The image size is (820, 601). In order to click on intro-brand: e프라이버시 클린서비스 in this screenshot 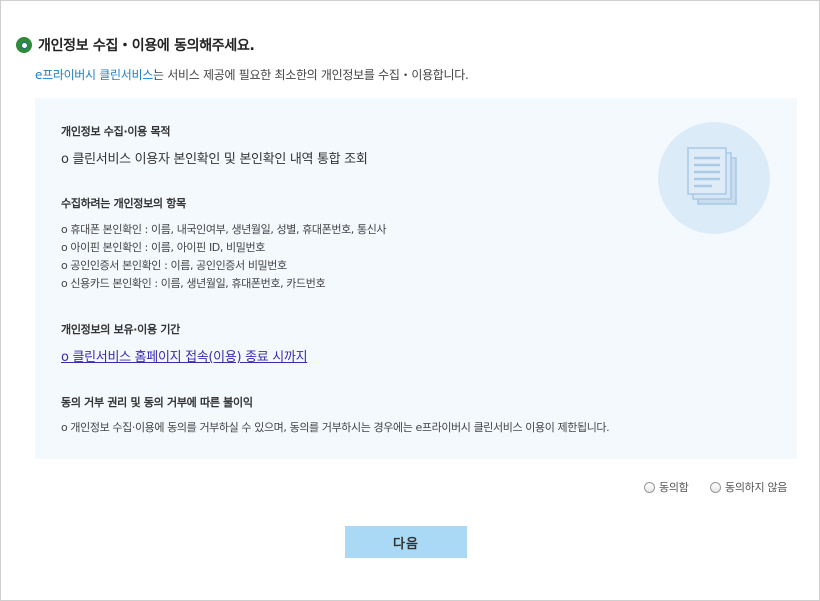, I will do `click(94, 75)`.